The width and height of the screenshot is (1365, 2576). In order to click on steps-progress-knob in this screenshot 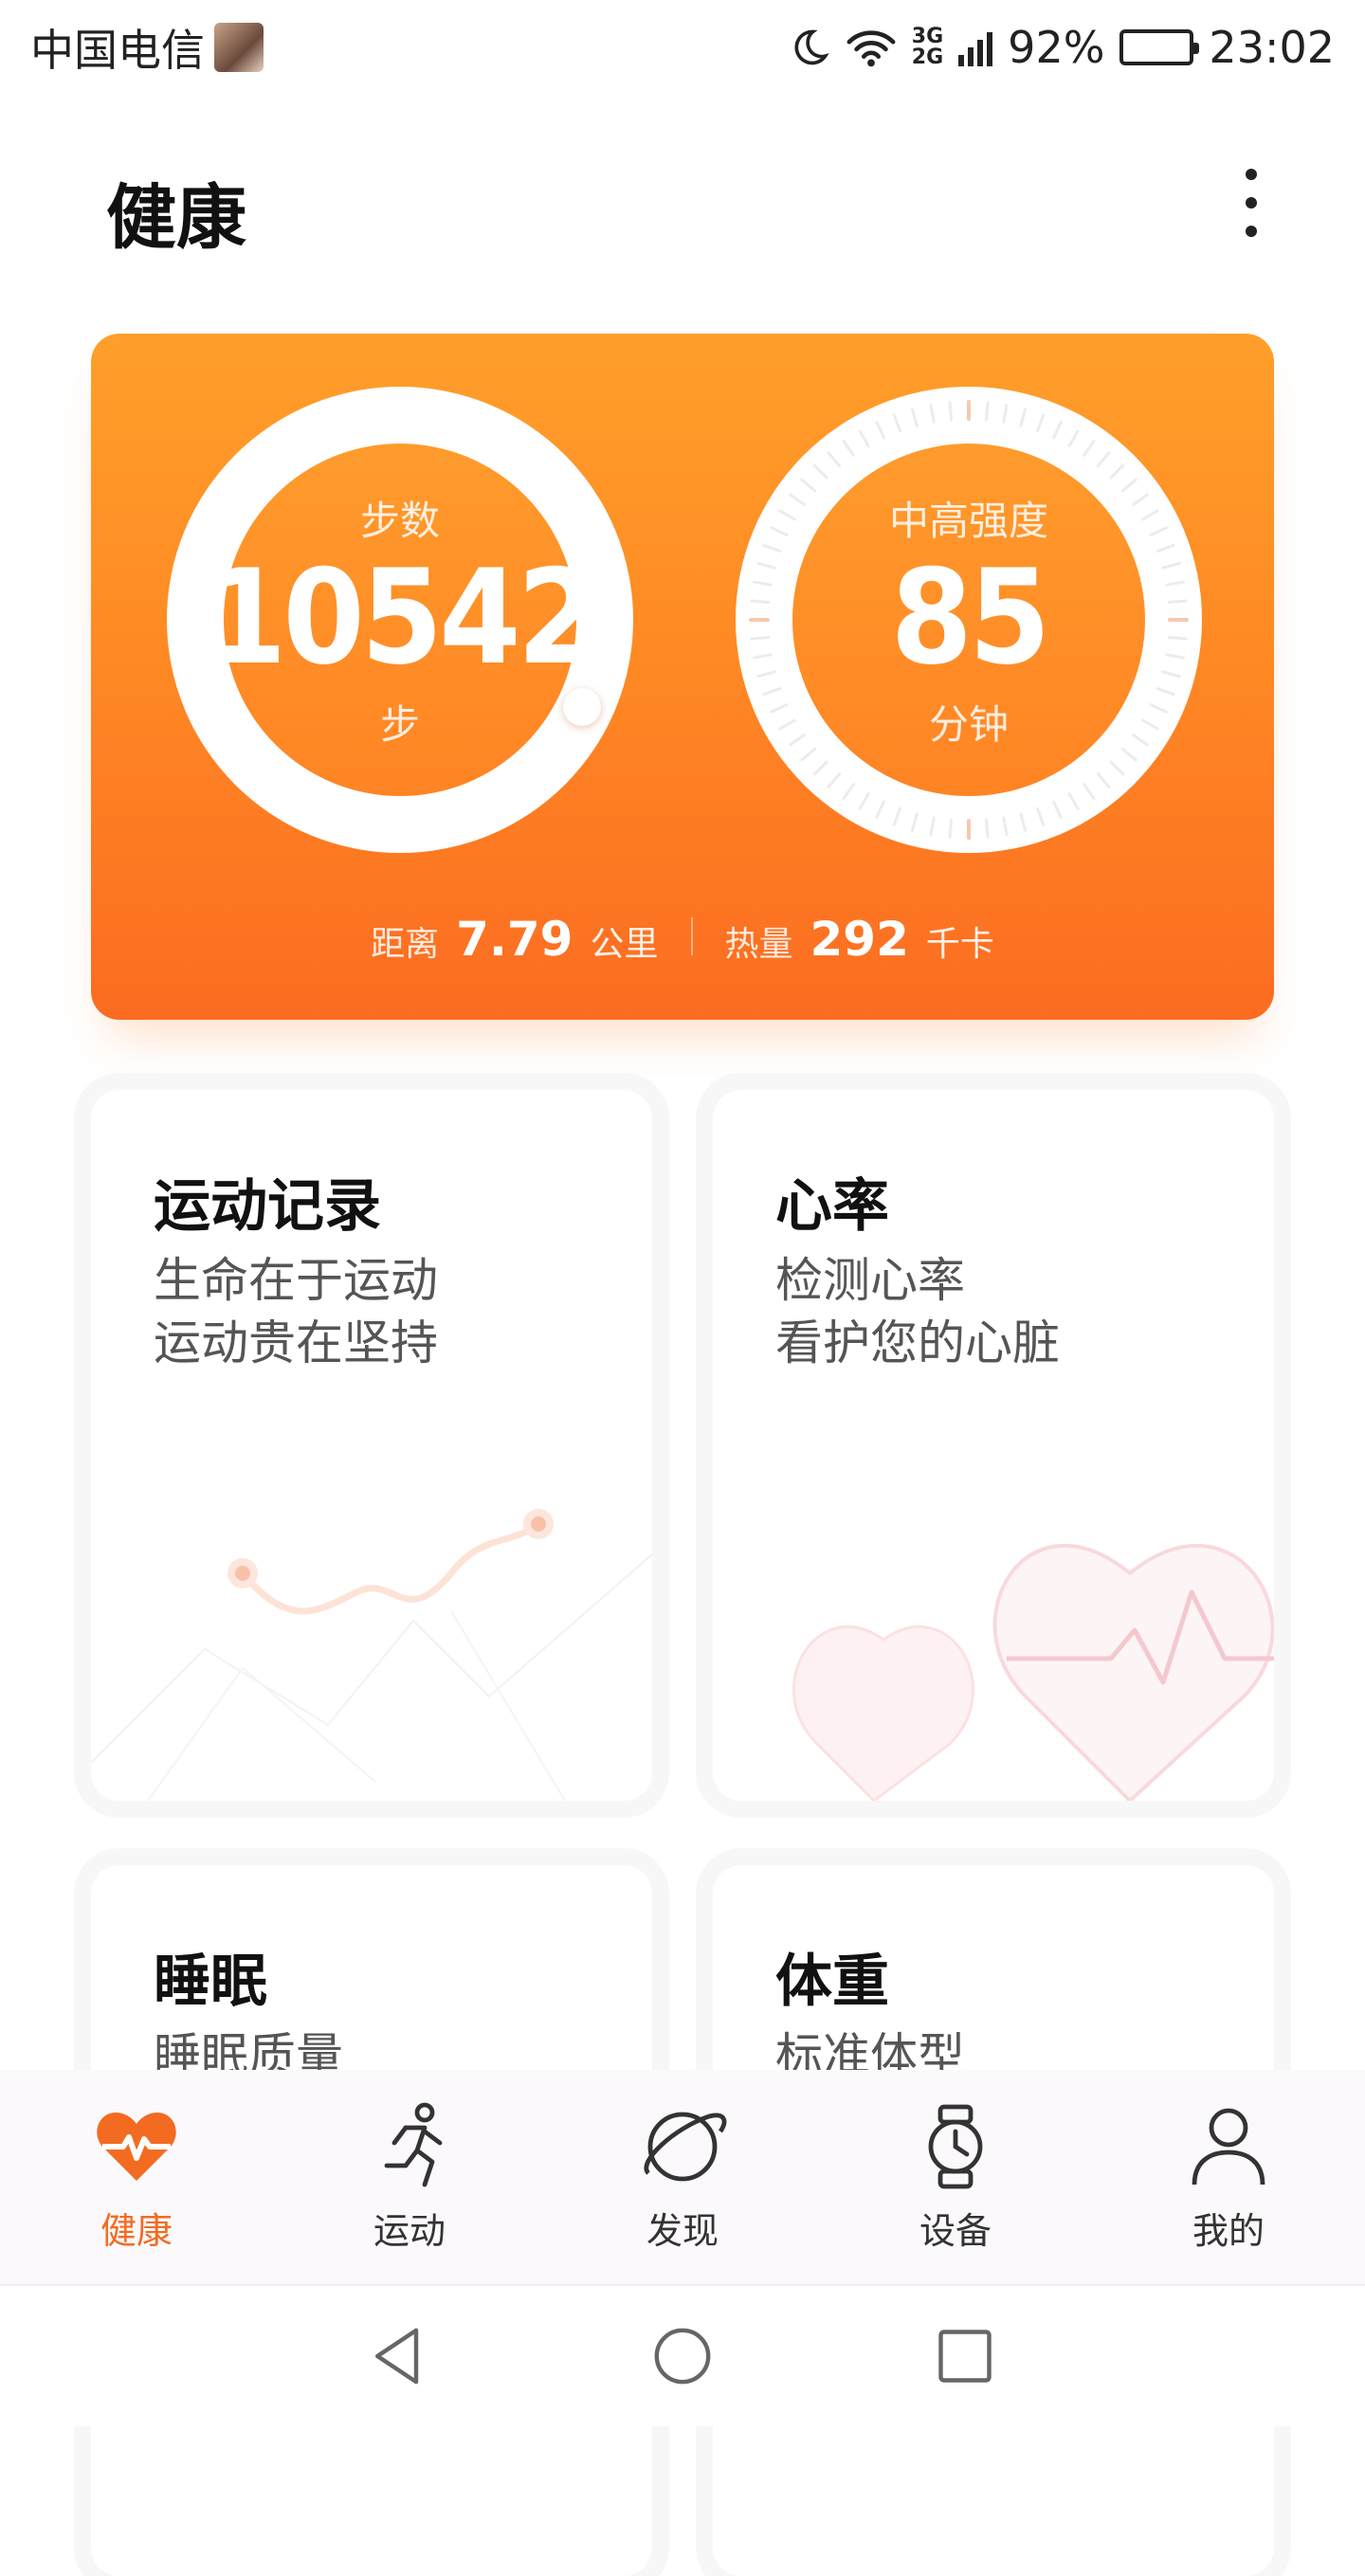, I will do `click(582, 707)`.